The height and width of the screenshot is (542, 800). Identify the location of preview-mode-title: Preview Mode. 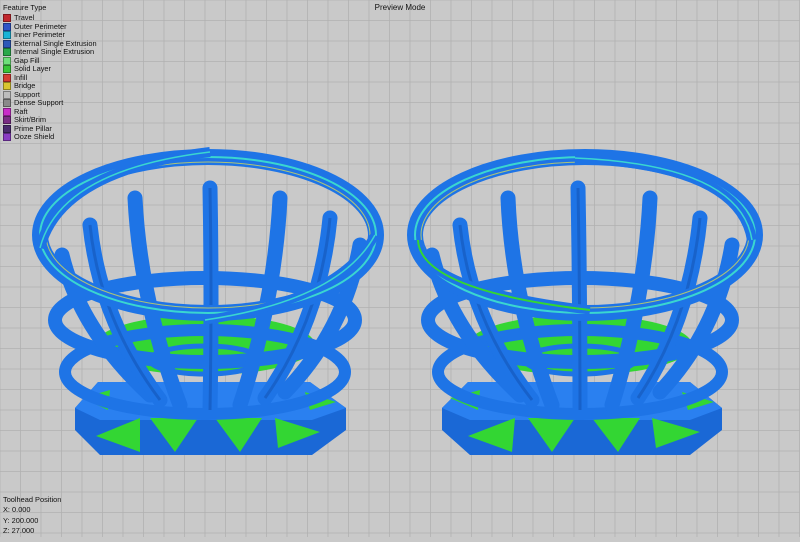
(400, 7).